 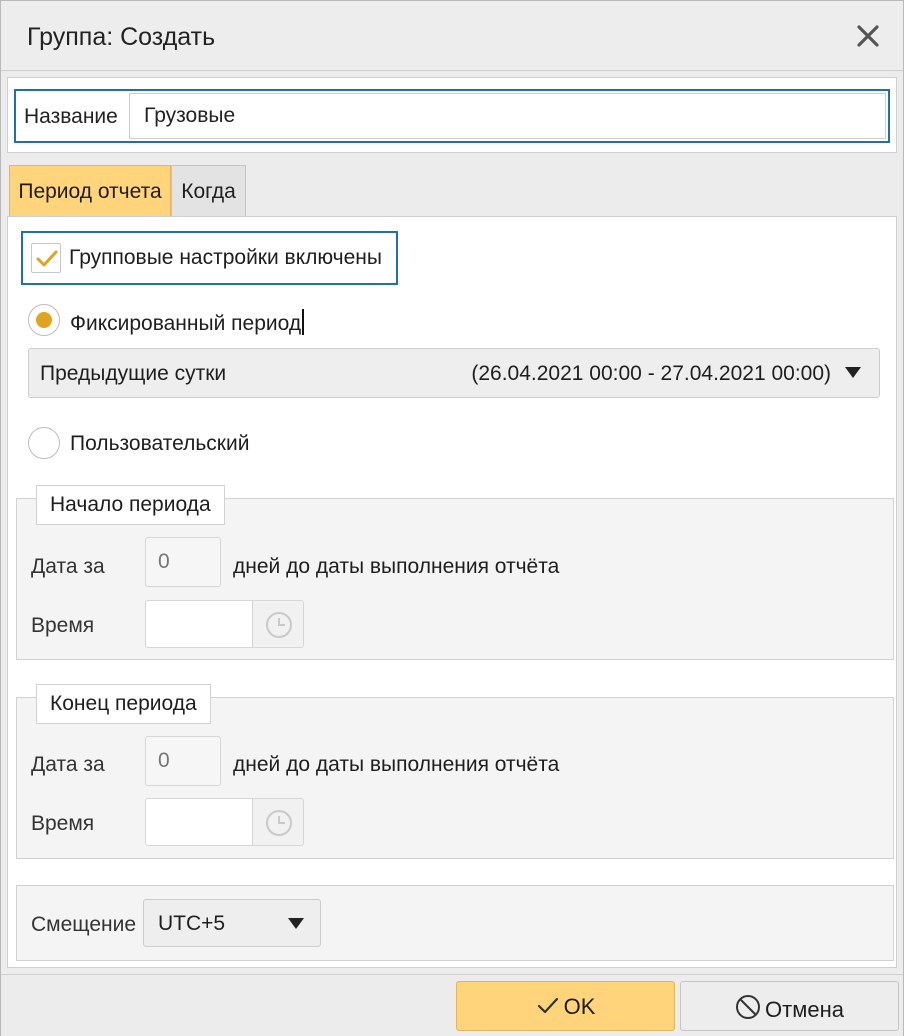 What do you see at coordinates (232, 923) in the screenshot?
I see `offset-select: UTC+5` at bounding box center [232, 923].